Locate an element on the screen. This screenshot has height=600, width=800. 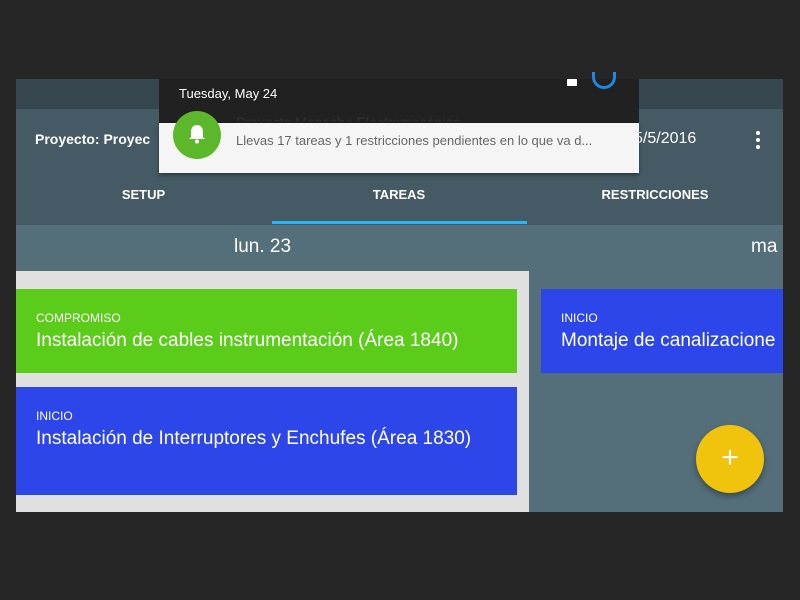
day-header: lun. 23 ma is located at coordinates (399, 248).